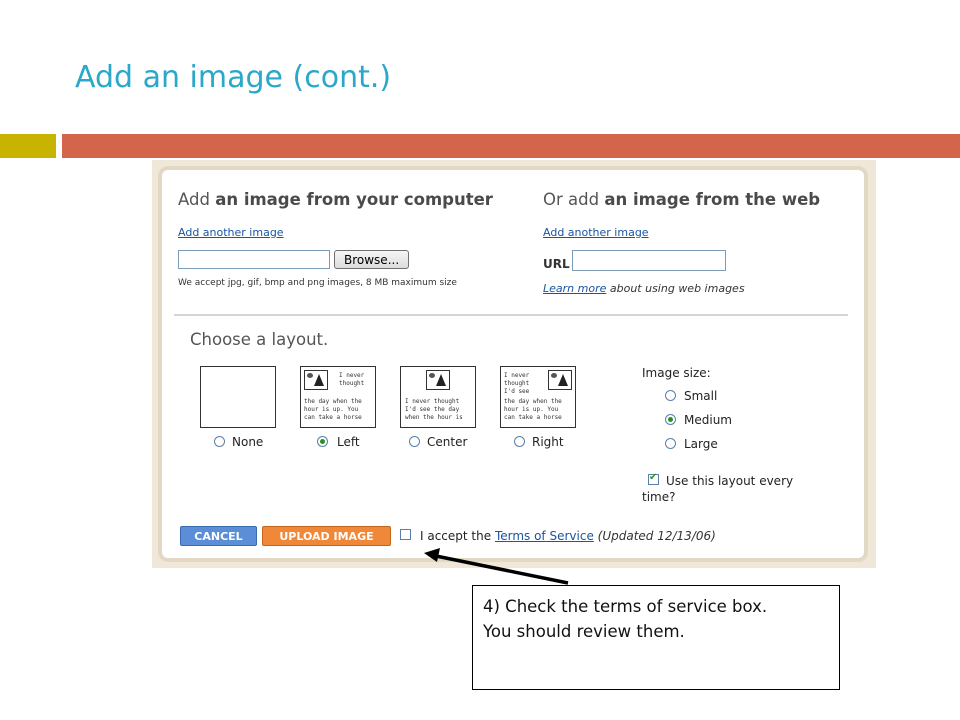 Image resolution: width=960 pixels, height=720 pixels. I want to click on size-radio-small, so click(670, 395).